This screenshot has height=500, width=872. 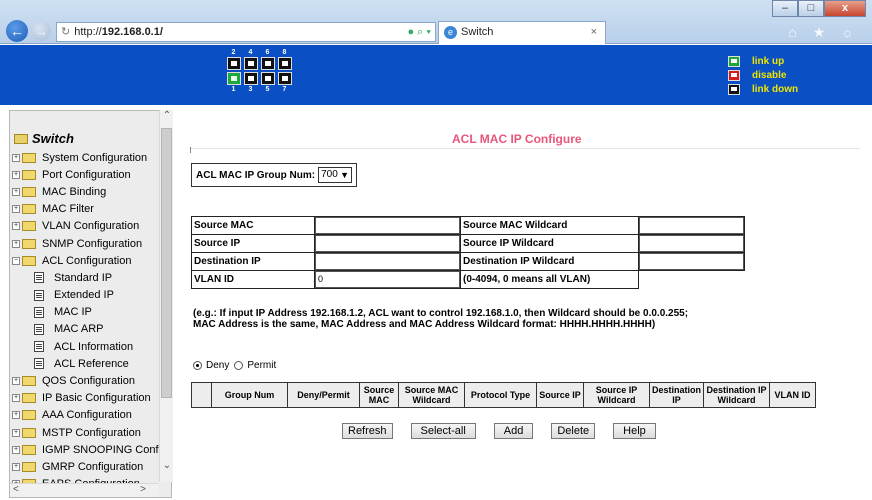 What do you see at coordinates (522, 32) in the screenshot?
I see `browser-tab: e Switch ×` at bounding box center [522, 32].